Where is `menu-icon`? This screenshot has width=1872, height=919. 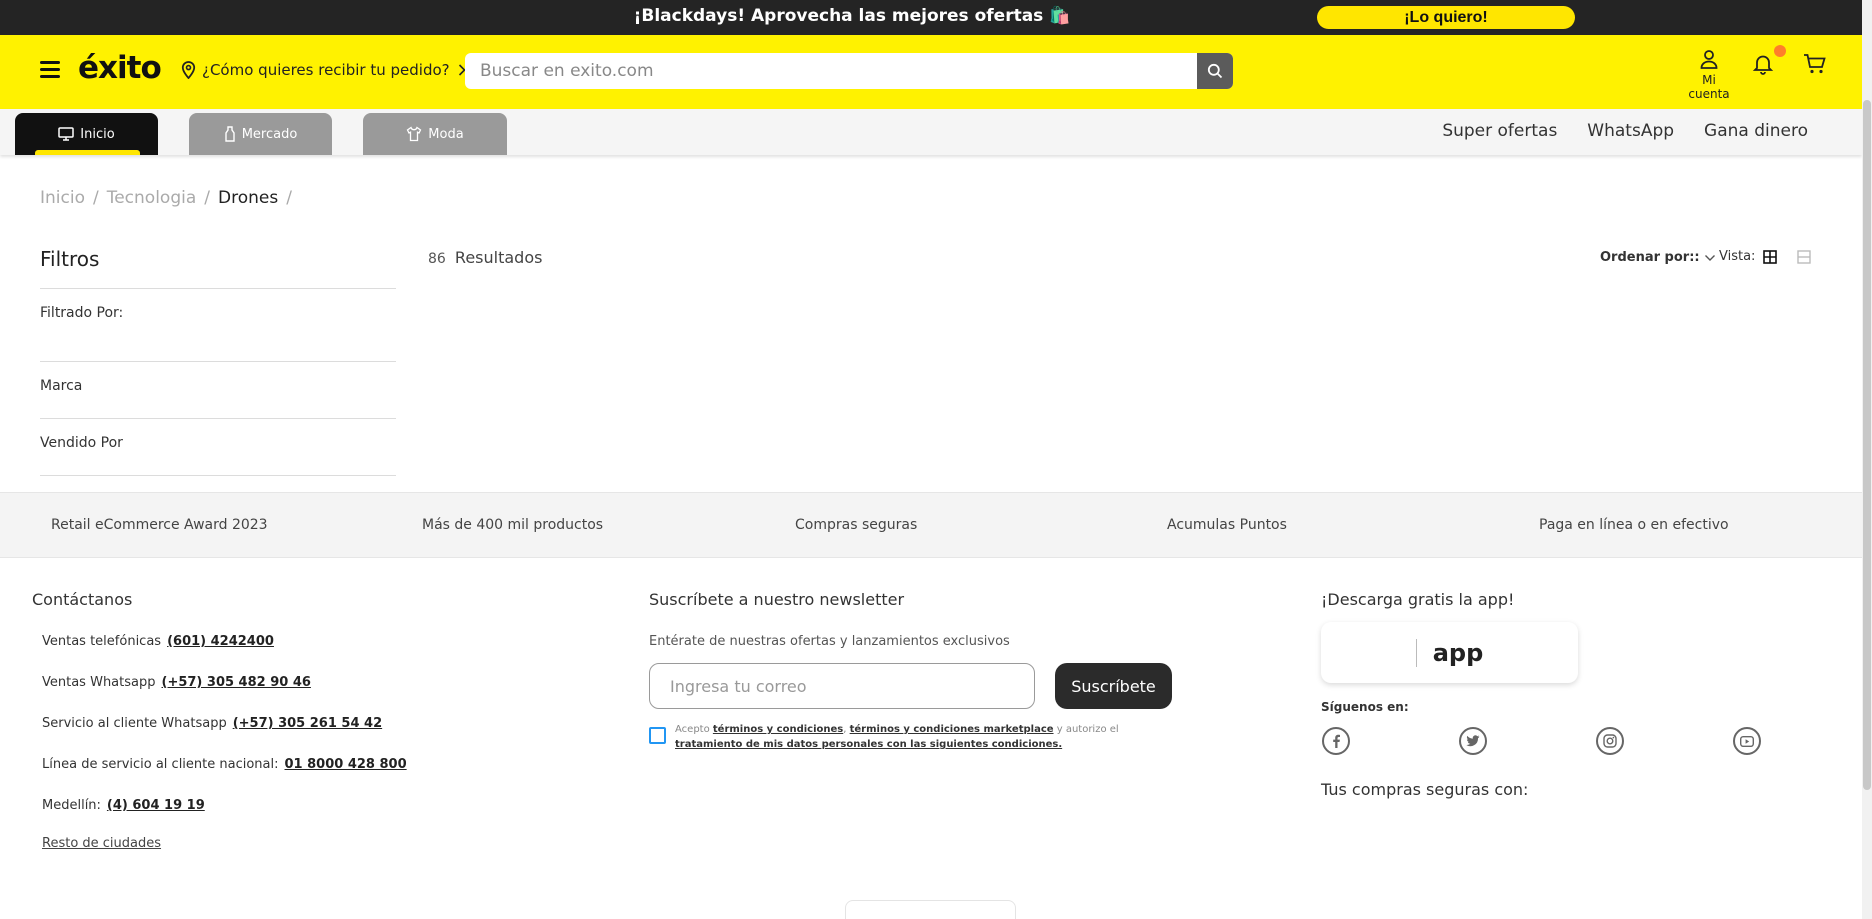 menu-icon is located at coordinates (50, 70).